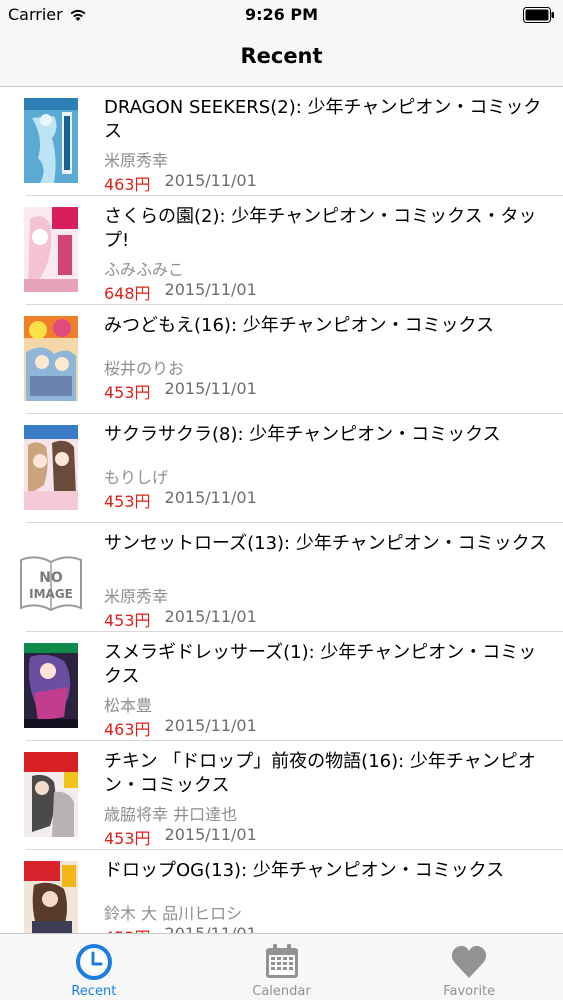 This screenshot has width=563, height=1000. Describe the element at coordinates (320, 228) in the screenshot. I see `book-title: さくらの園(2): 少年チャンピオン・コミックス・タップ!` at that location.